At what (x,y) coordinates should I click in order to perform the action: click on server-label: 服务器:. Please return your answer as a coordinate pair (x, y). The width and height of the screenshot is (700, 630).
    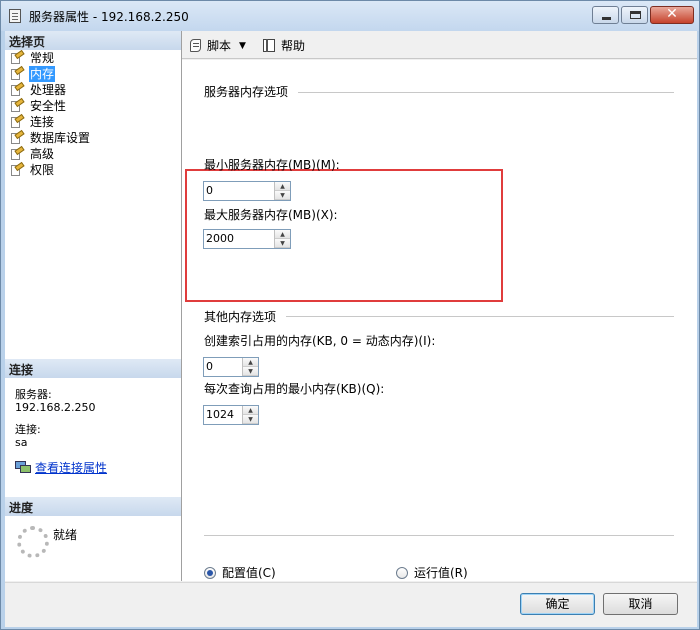
    Looking at the image, I should click on (33, 394).